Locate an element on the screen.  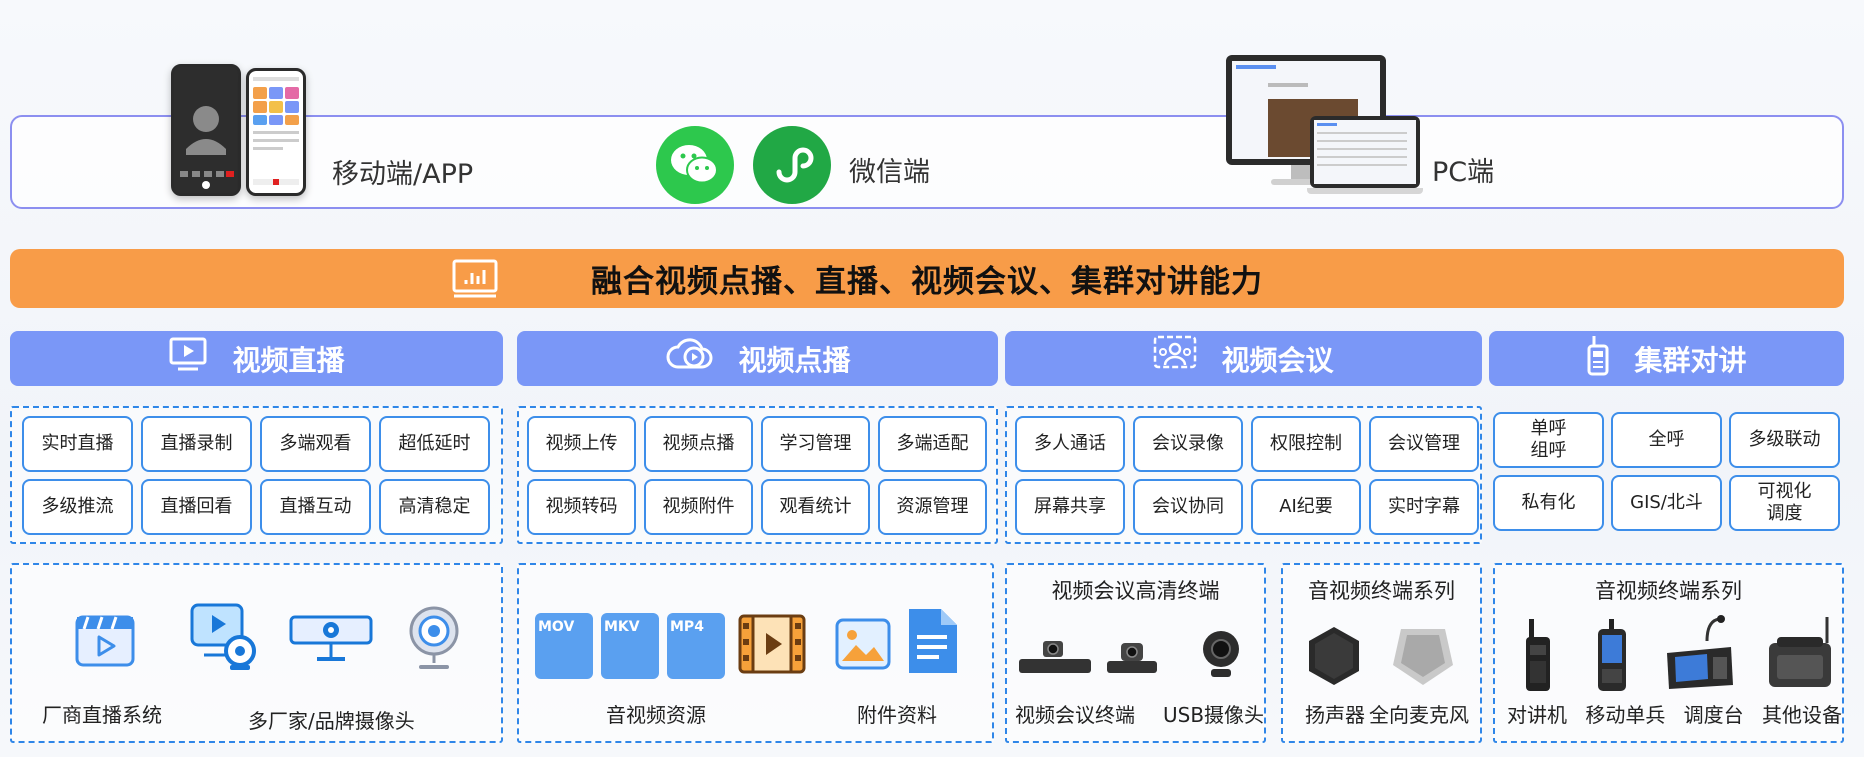
feature-chip: 高清稳定 is located at coordinates (434, 507).